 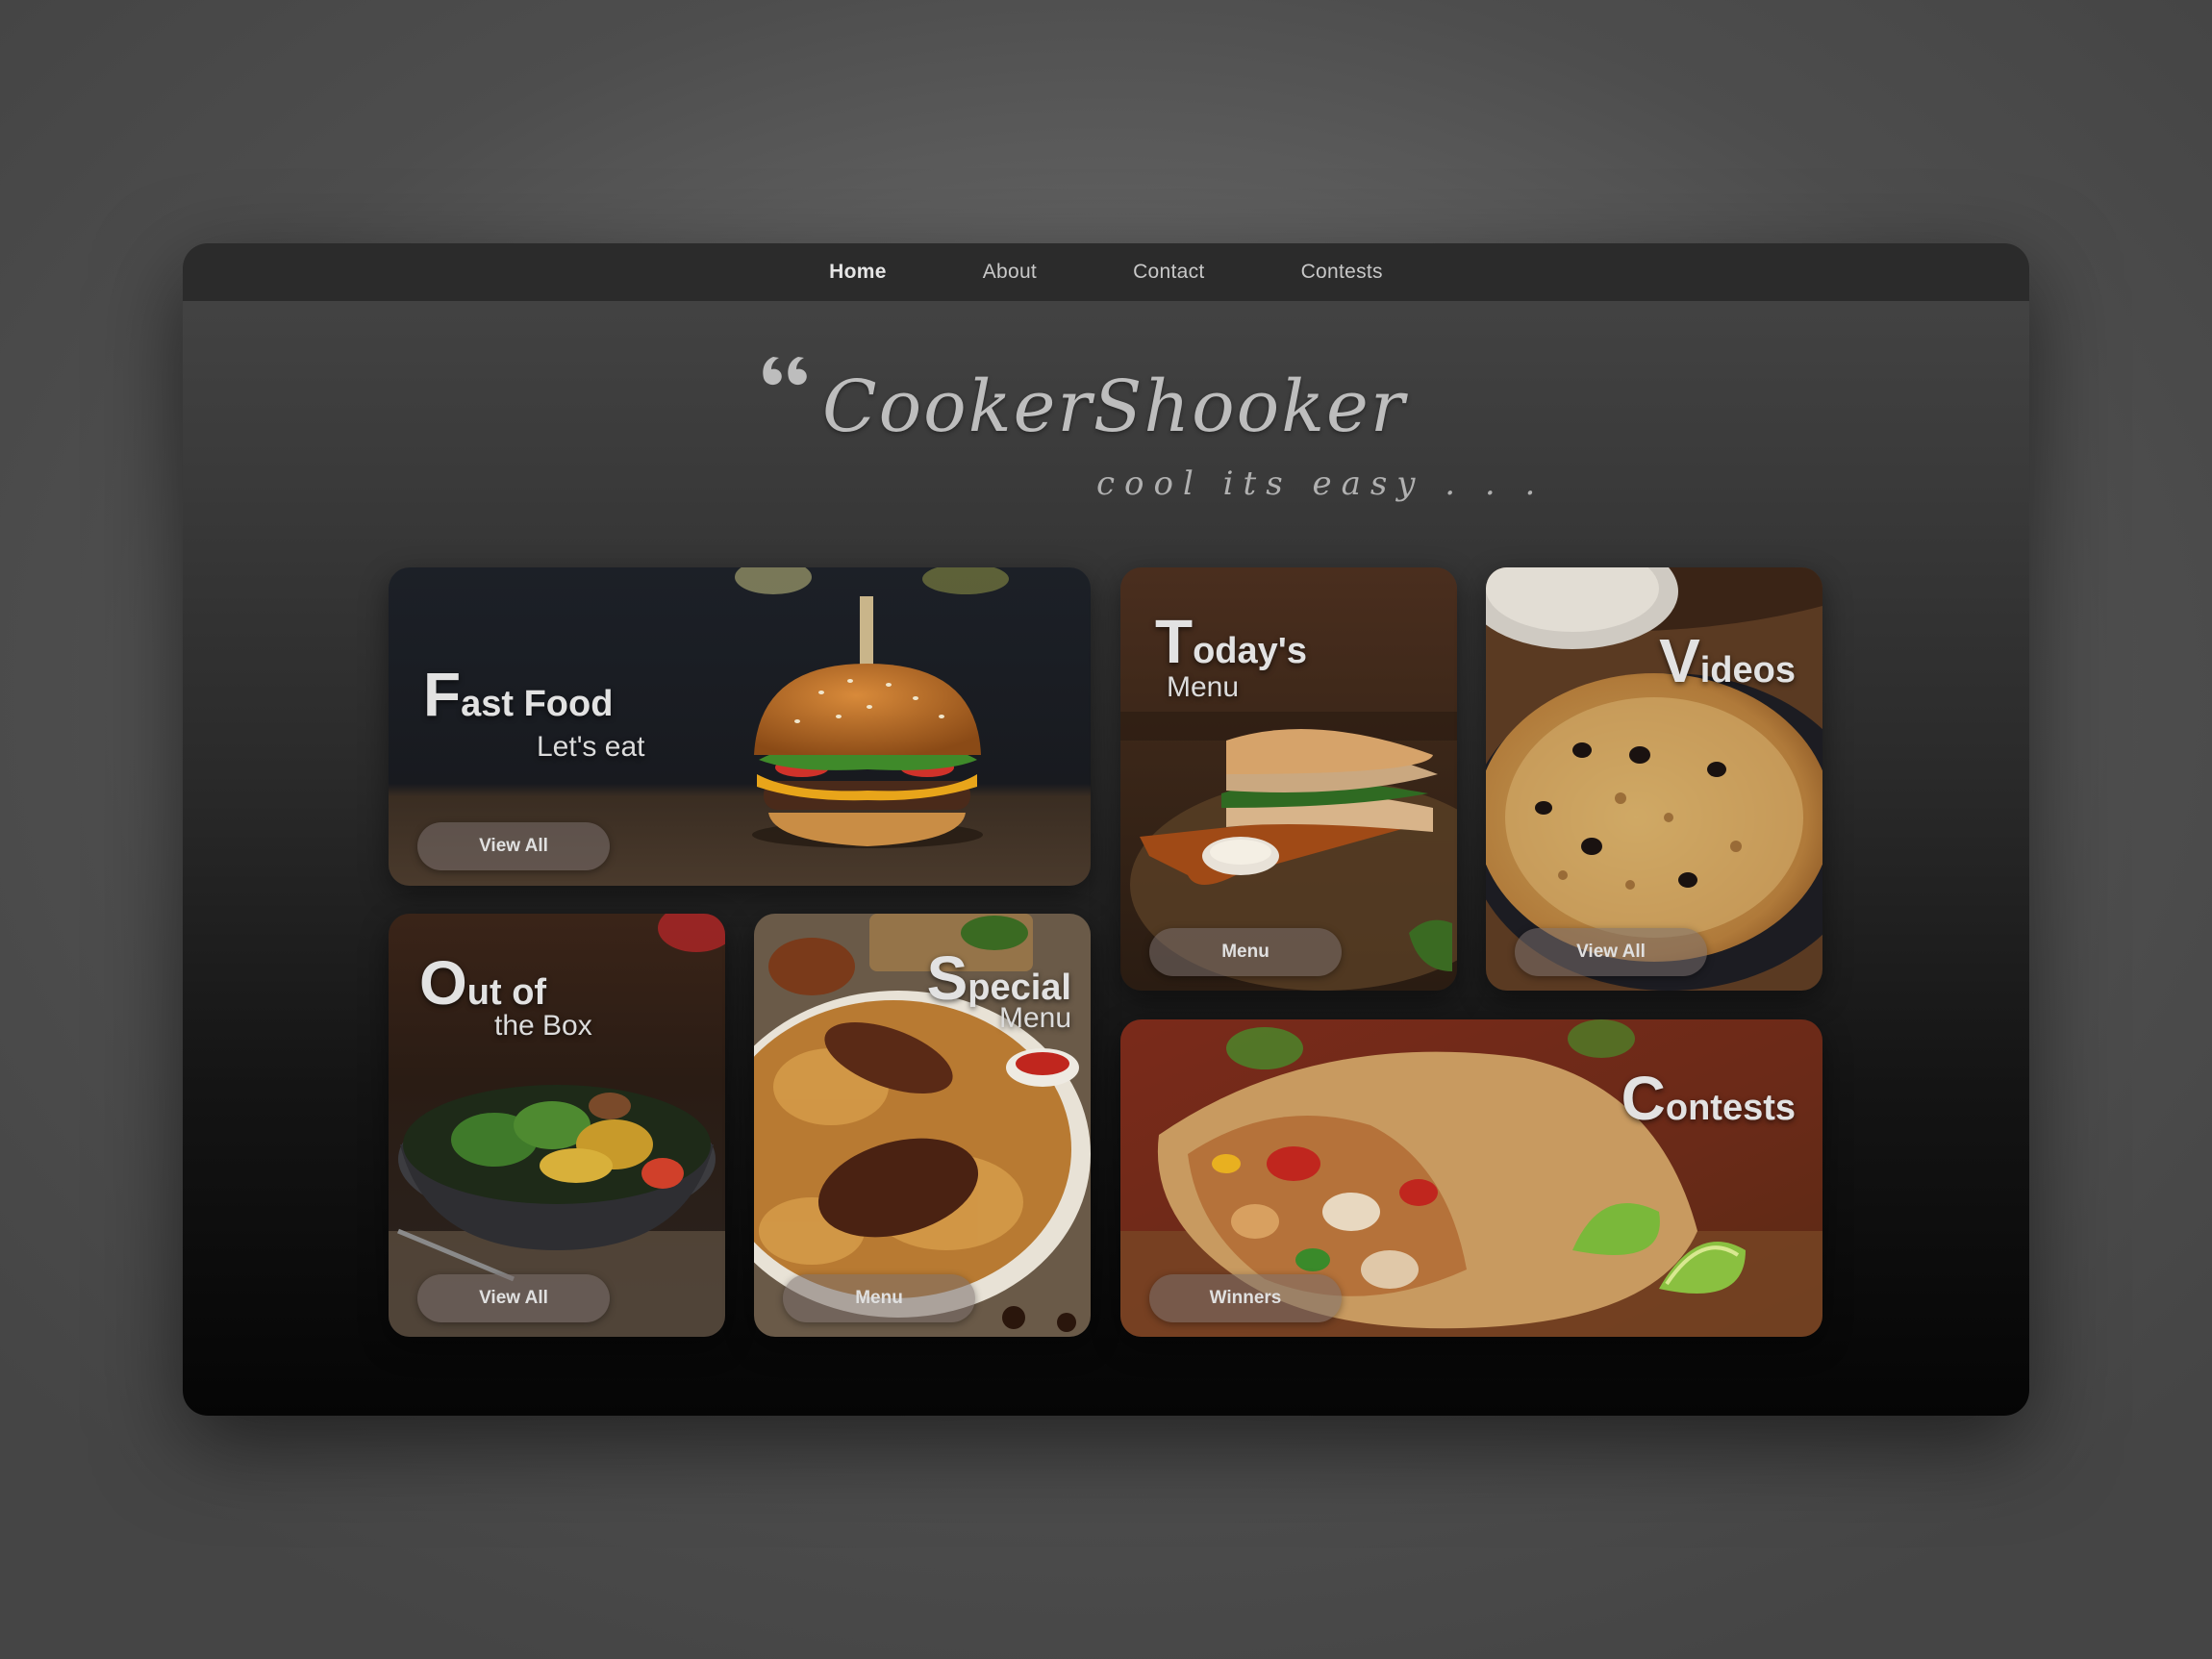 I want to click on card-title: Out of, so click(x=483, y=983).